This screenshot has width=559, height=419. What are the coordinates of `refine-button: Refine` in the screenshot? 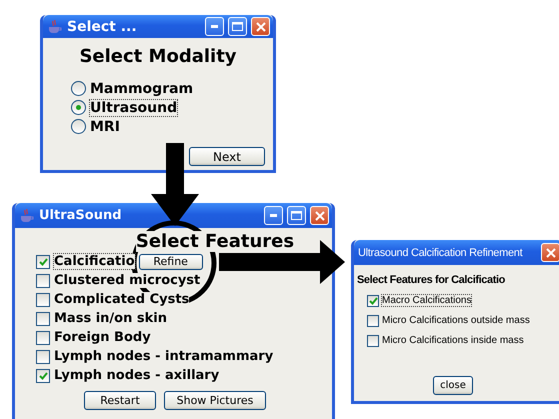 It's located at (170, 262).